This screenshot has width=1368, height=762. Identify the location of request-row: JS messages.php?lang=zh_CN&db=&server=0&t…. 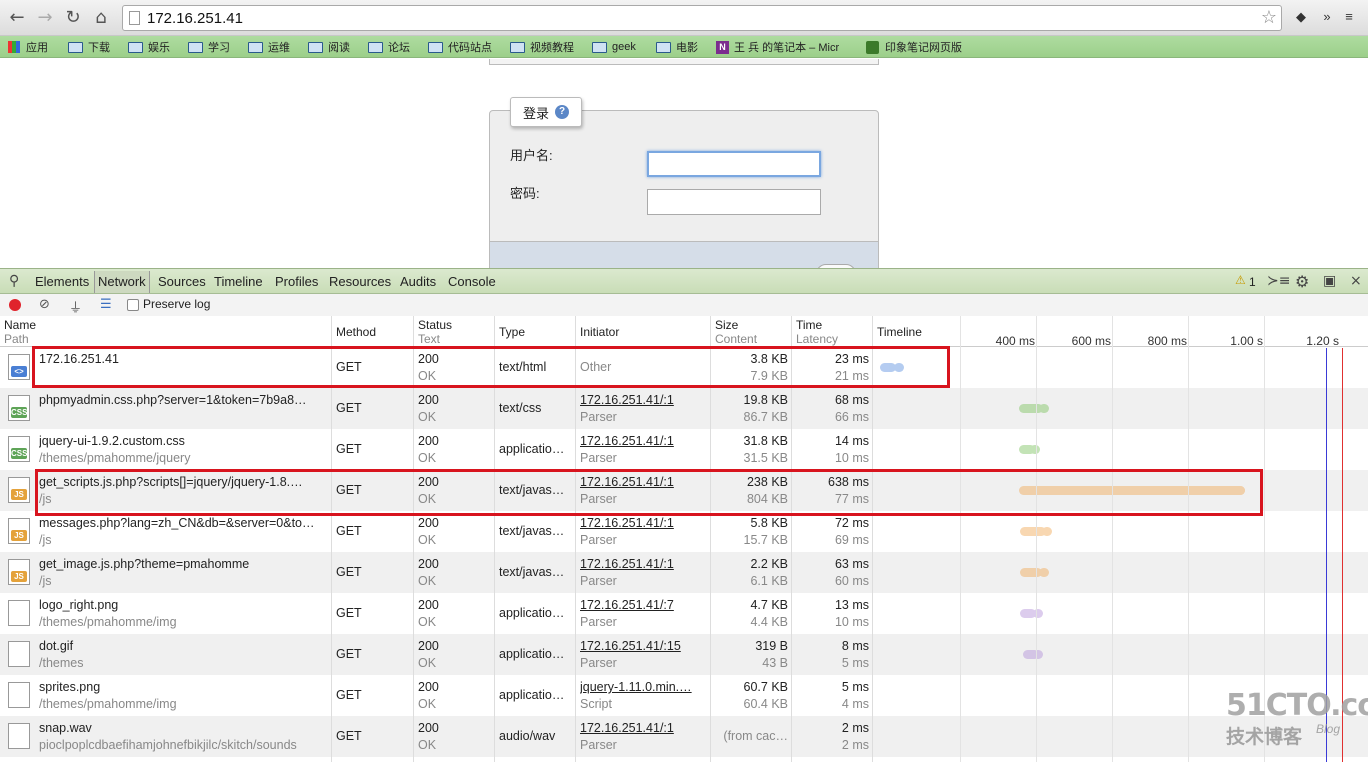
(684, 531).